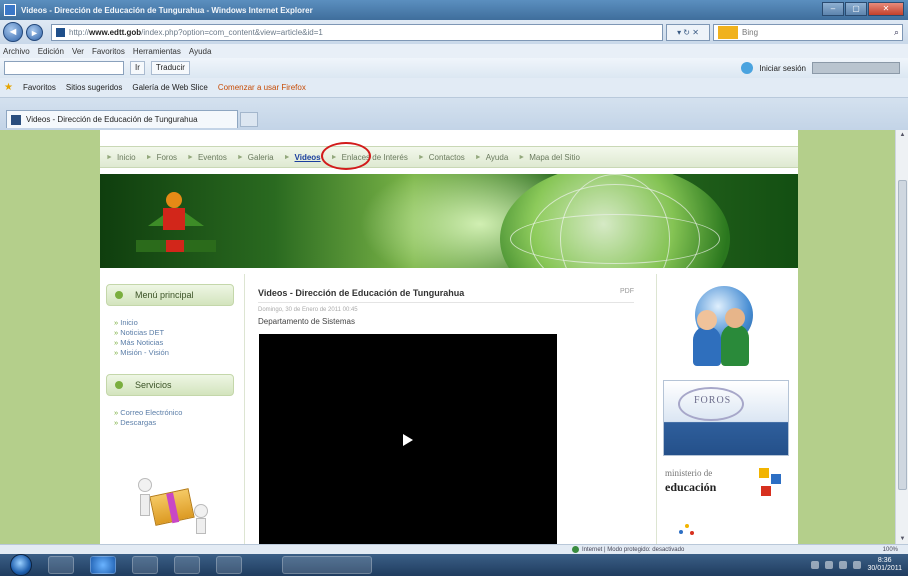 The image size is (908, 576). Describe the element at coordinates (170, 385) in the screenshot. I see `services-header: Servicios` at that location.